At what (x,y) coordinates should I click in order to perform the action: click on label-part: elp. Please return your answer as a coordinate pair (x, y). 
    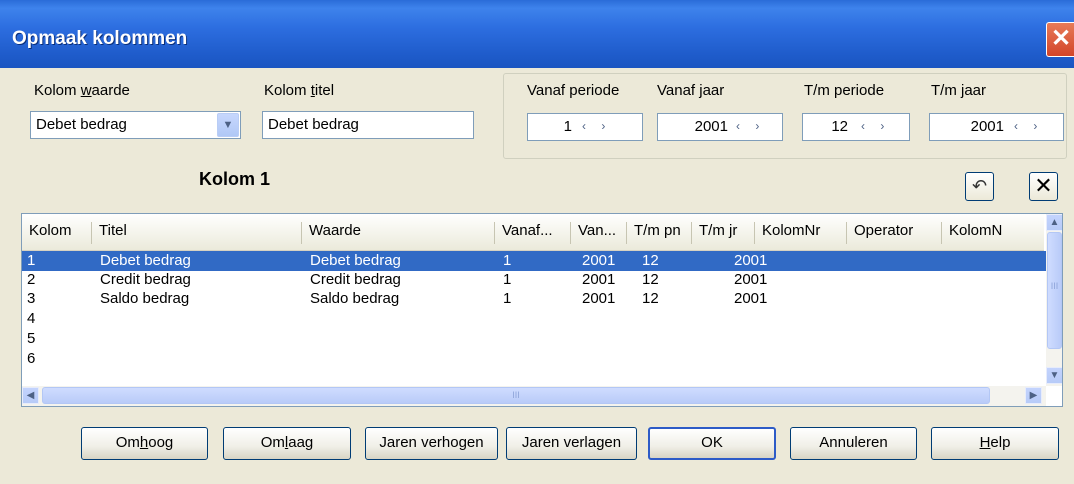
    Looking at the image, I should click on (1000, 442).